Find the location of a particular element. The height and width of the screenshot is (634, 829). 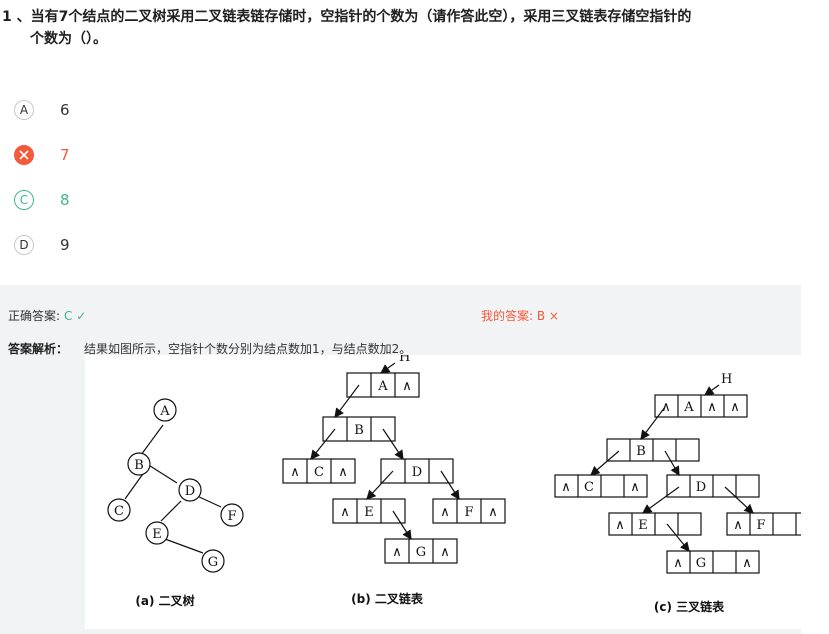

option-d-marker: D is located at coordinates (24, 245).